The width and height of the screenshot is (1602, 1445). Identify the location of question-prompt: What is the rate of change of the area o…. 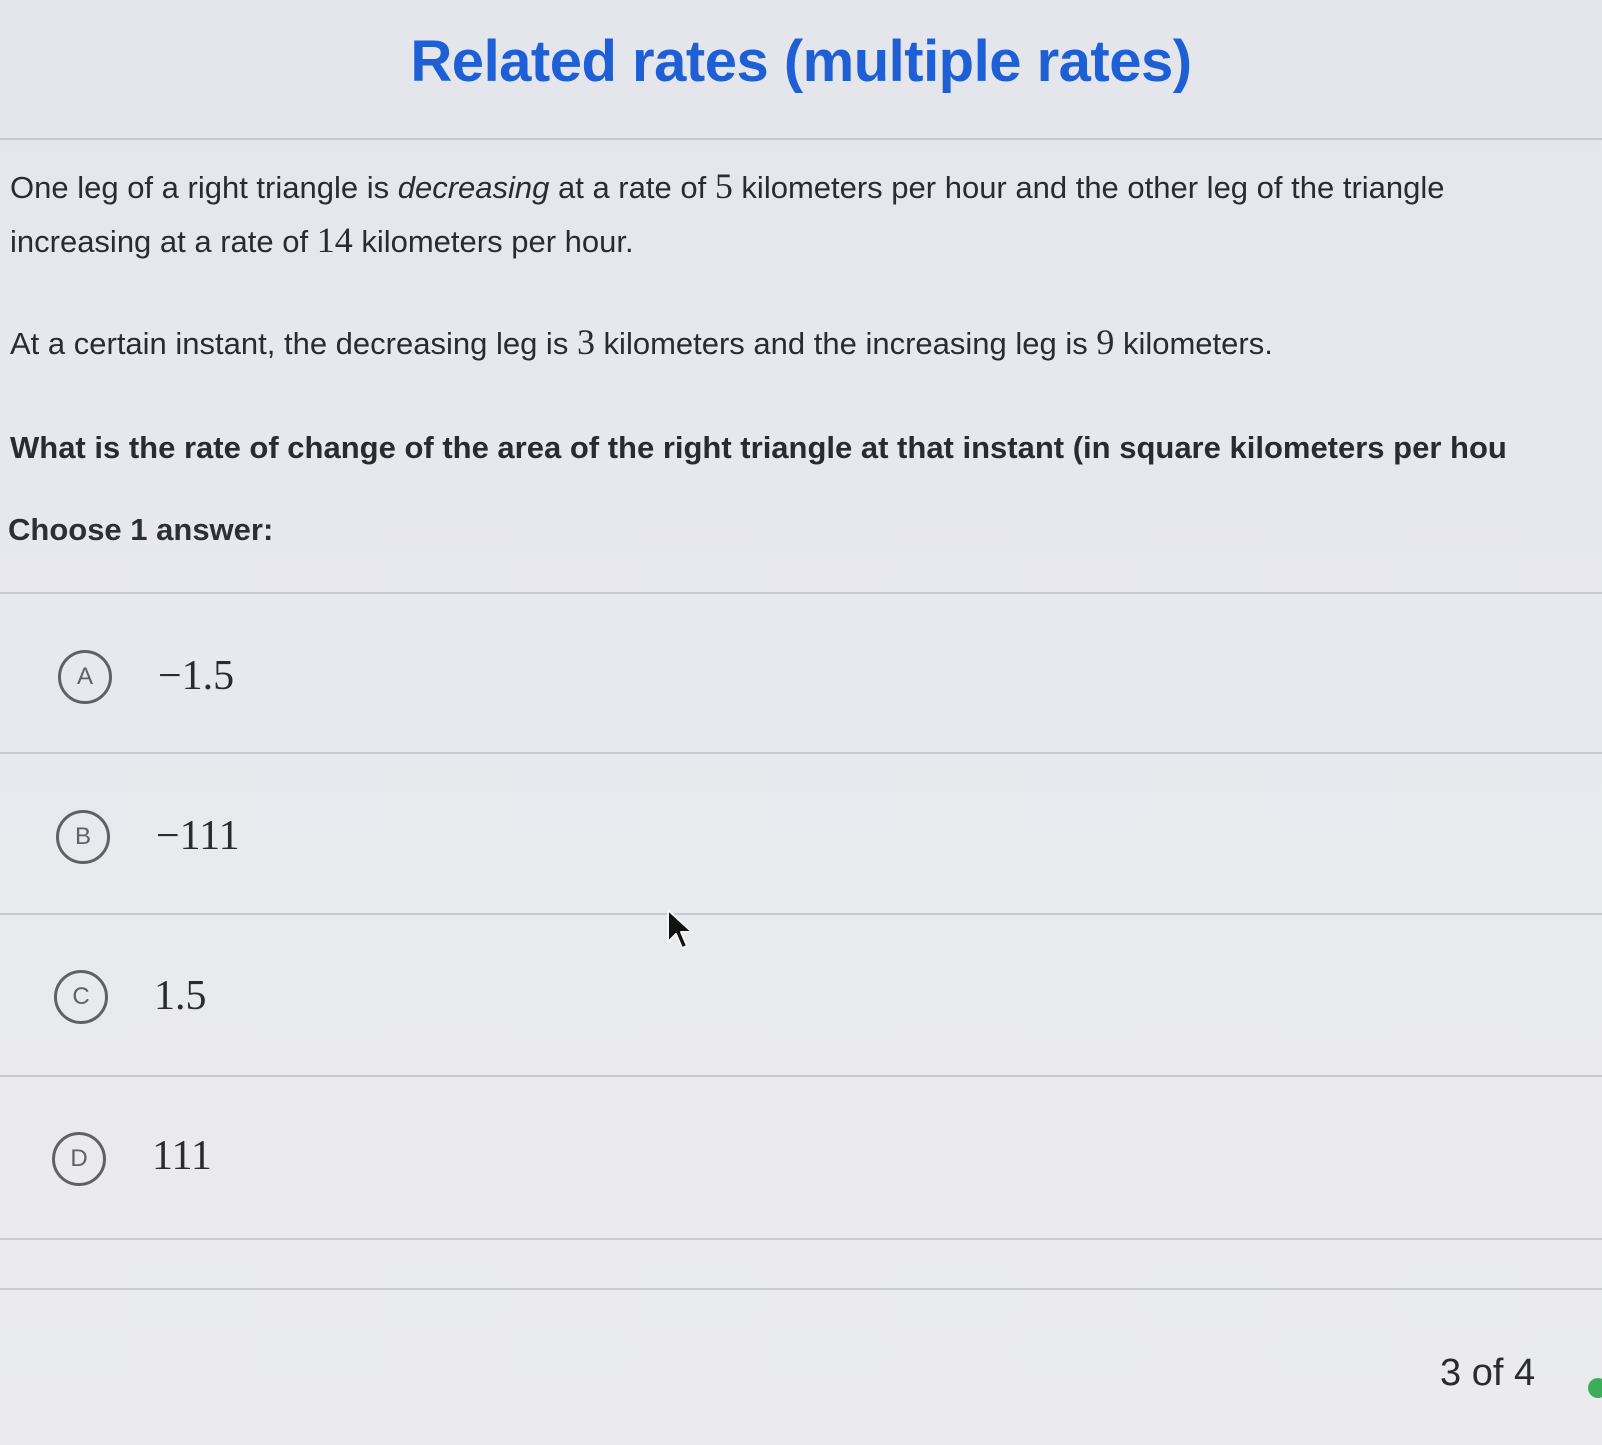
(758, 447).